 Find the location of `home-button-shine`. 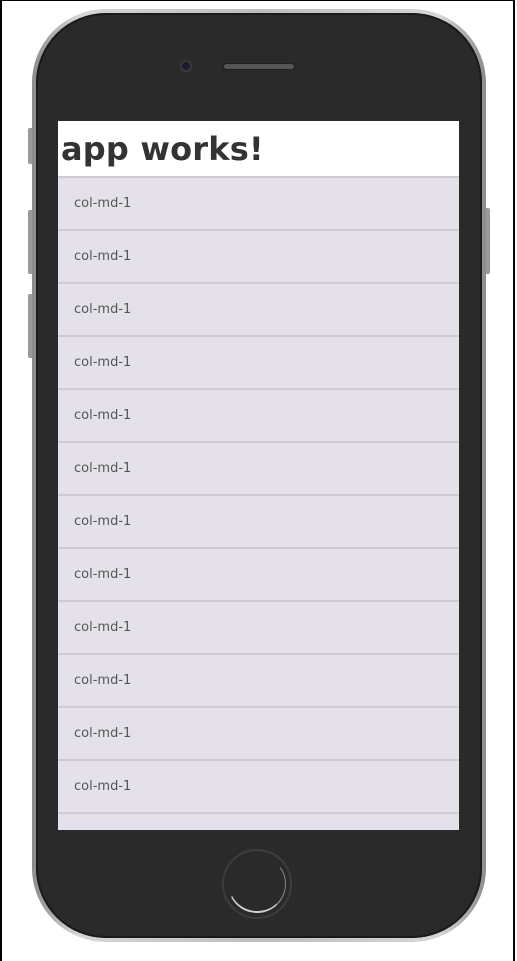

home-button-shine is located at coordinates (257, 884).